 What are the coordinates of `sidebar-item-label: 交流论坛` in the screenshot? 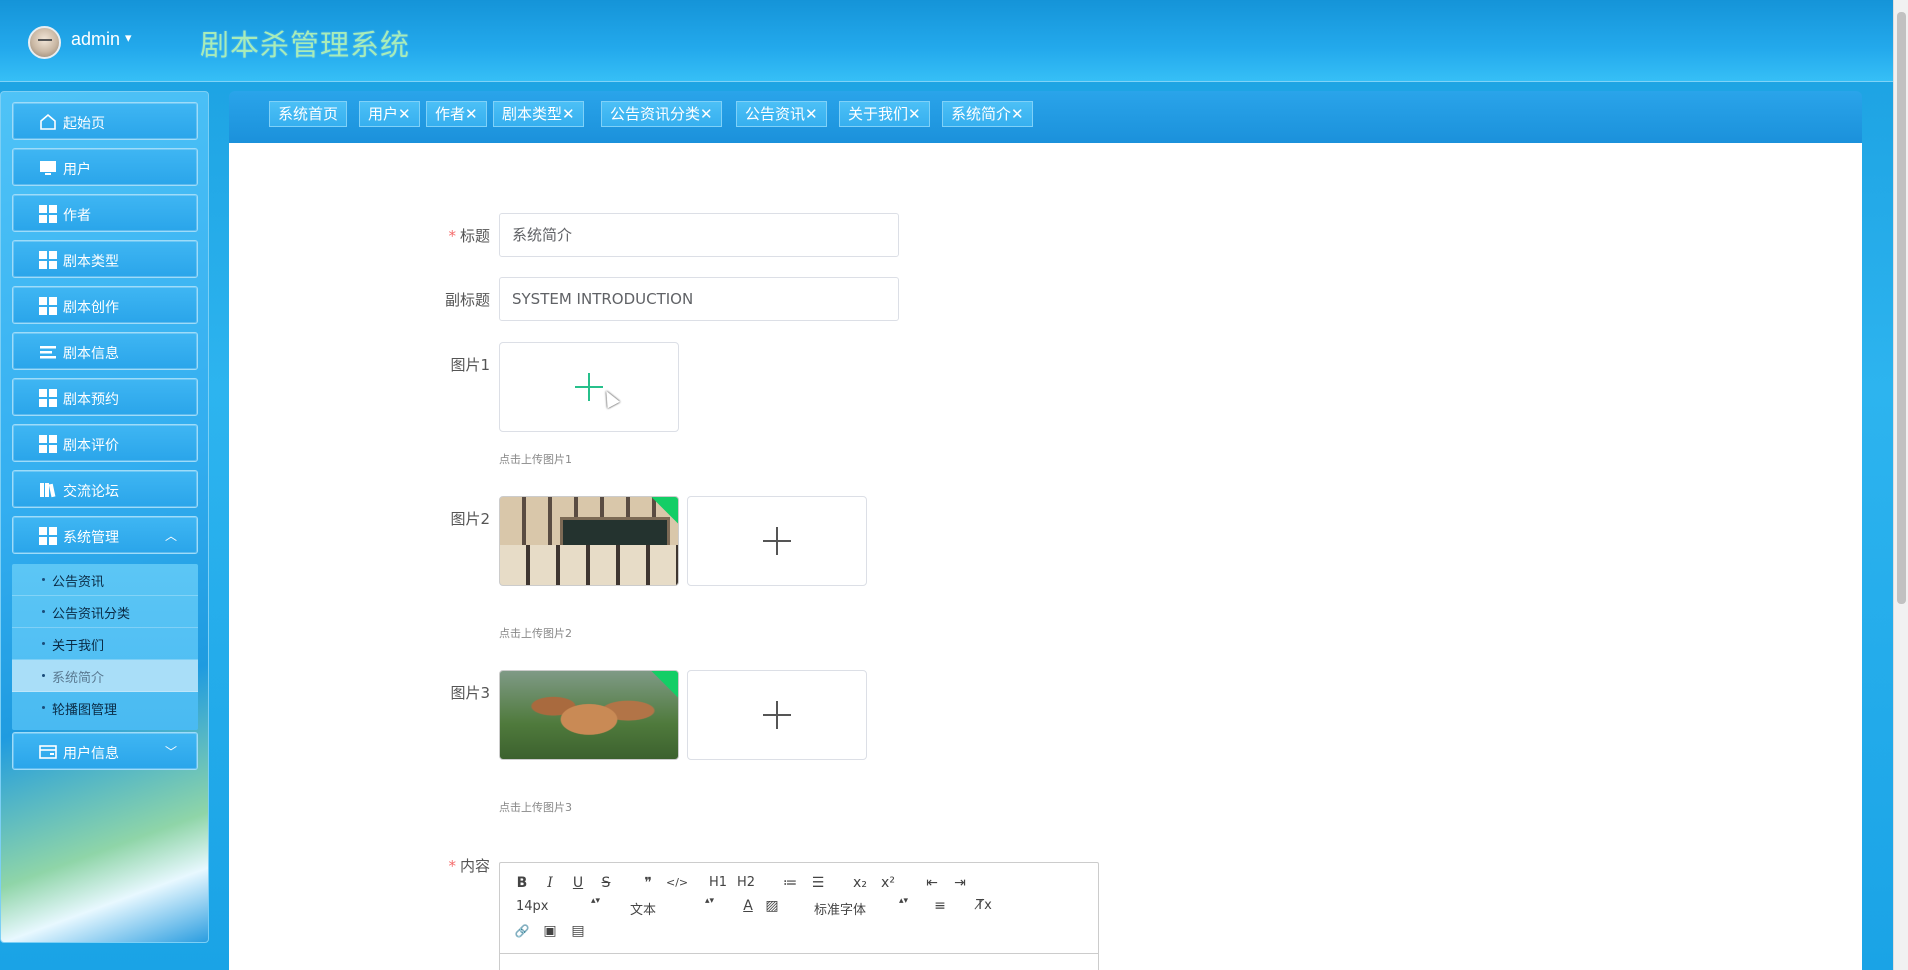 It's located at (91, 492).